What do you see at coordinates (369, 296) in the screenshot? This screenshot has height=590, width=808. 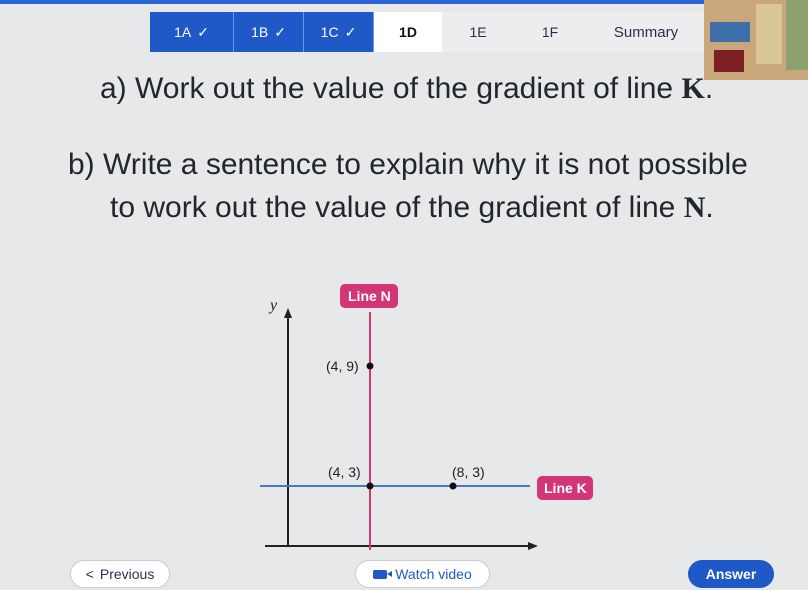 I see `line-n-label: Line N` at bounding box center [369, 296].